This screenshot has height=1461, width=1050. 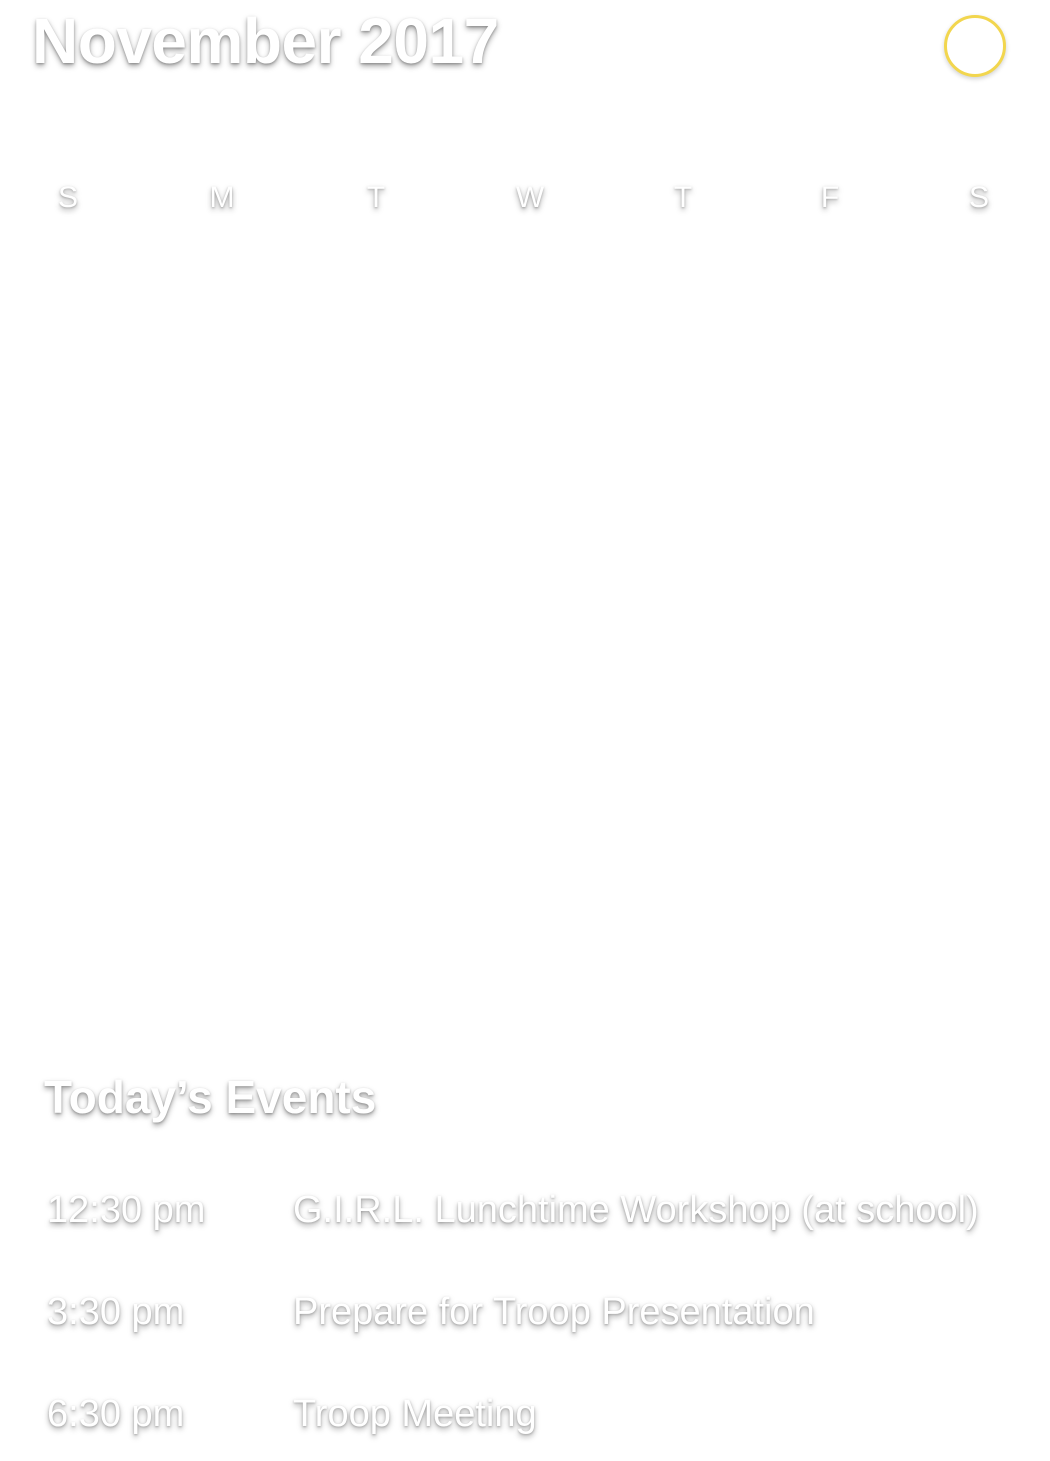 I want to click on weekday-monday: M, so click(x=222, y=197).